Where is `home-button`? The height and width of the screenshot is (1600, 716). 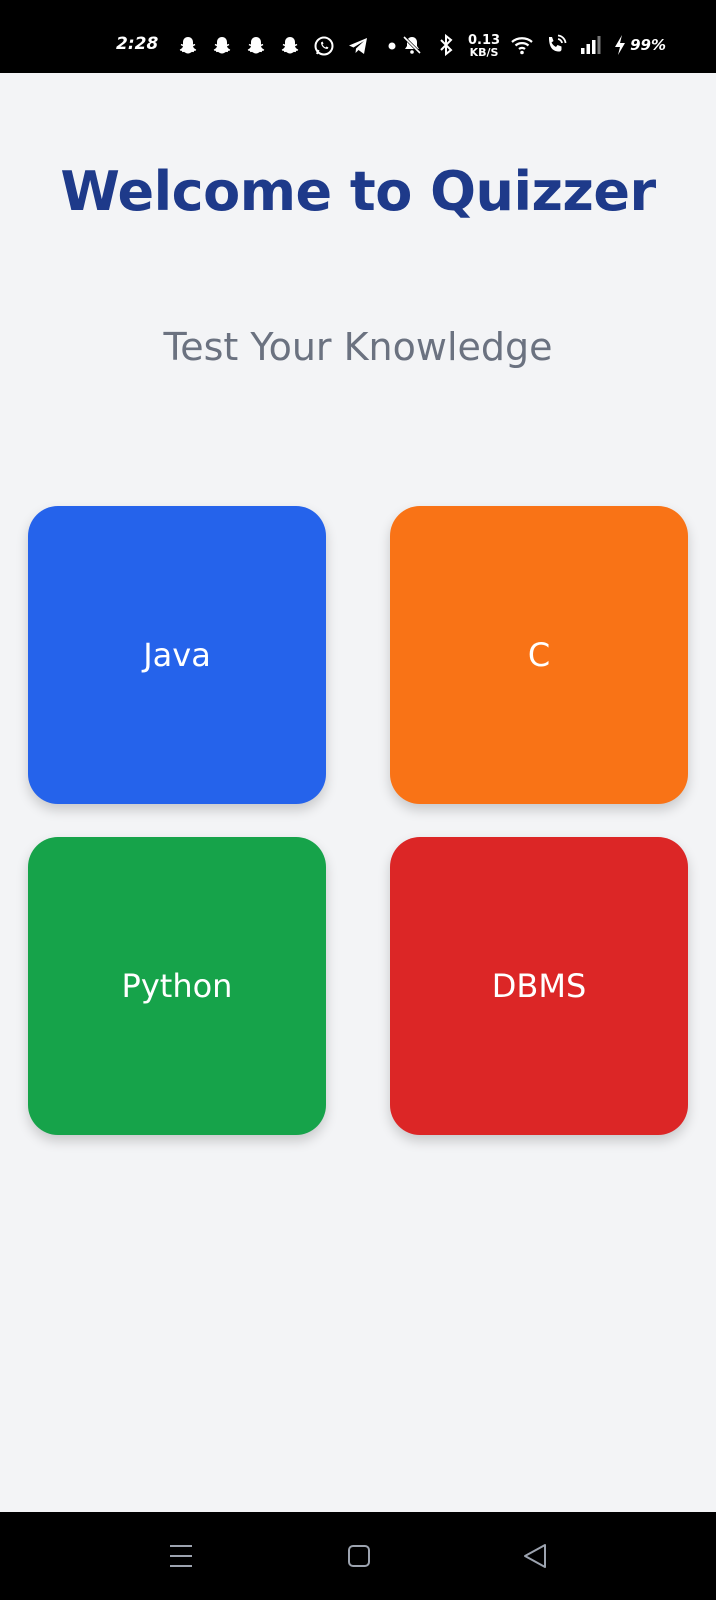 home-button is located at coordinates (359, 1556).